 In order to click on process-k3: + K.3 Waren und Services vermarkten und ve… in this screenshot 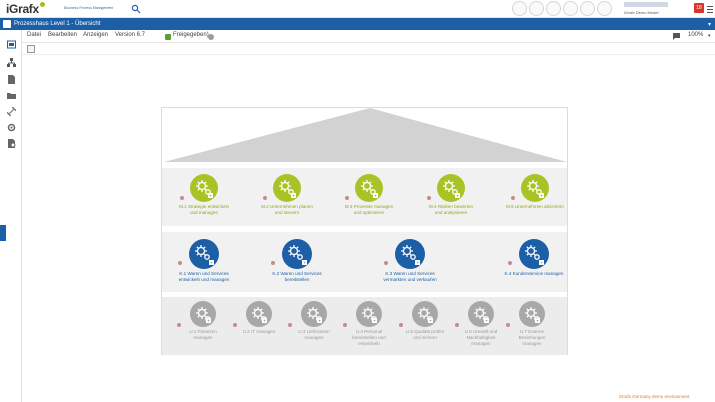, I will do `click(410, 261)`.